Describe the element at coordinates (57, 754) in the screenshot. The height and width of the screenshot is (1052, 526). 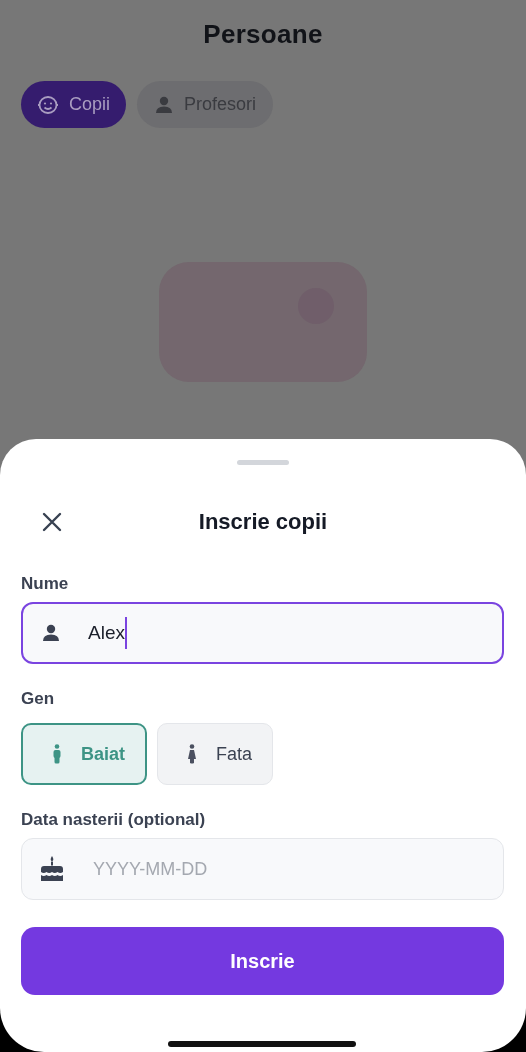
I see `boy-icon` at that location.